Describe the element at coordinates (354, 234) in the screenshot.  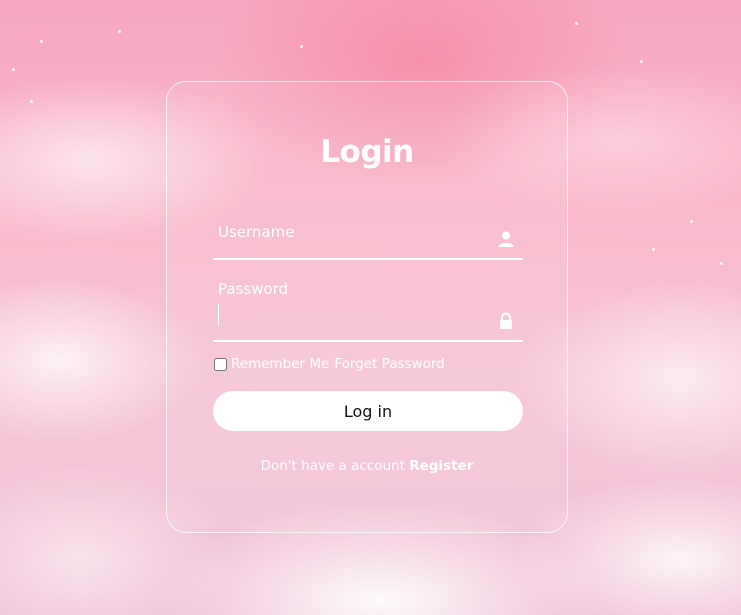
I see `username-input` at that location.